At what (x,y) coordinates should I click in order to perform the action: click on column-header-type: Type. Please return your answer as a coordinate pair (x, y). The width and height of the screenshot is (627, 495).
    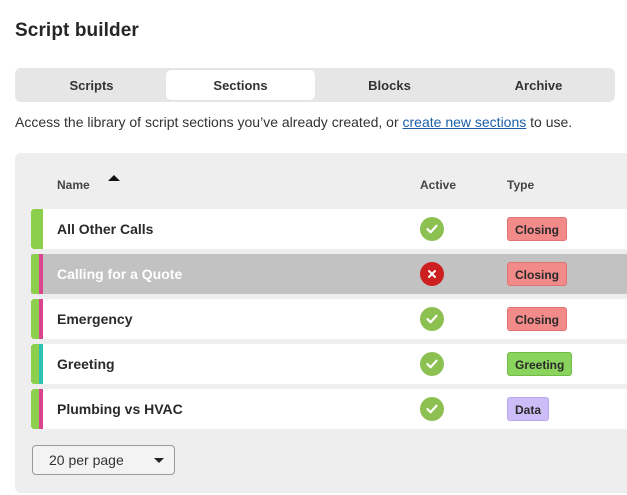
    Looking at the image, I should click on (520, 185).